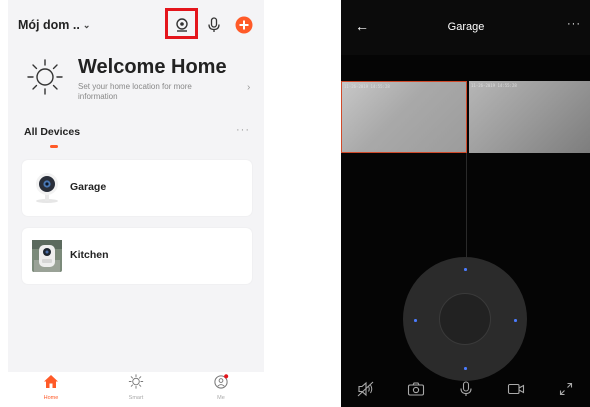 The width and height of the screenshot is (590, 407). I want to click on camera-device-icon, so click(47, 188).